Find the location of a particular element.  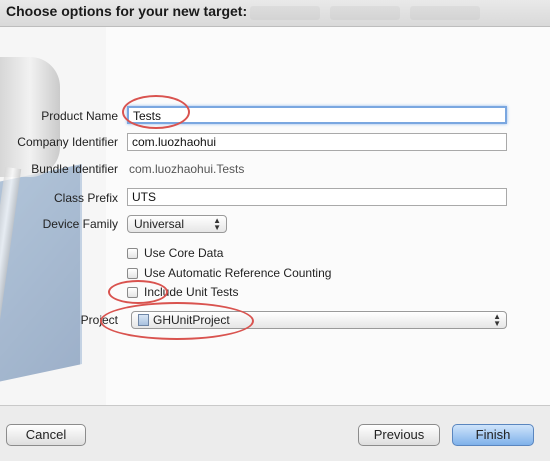

device-family-value: Universal is located at coordinates (159, 224).